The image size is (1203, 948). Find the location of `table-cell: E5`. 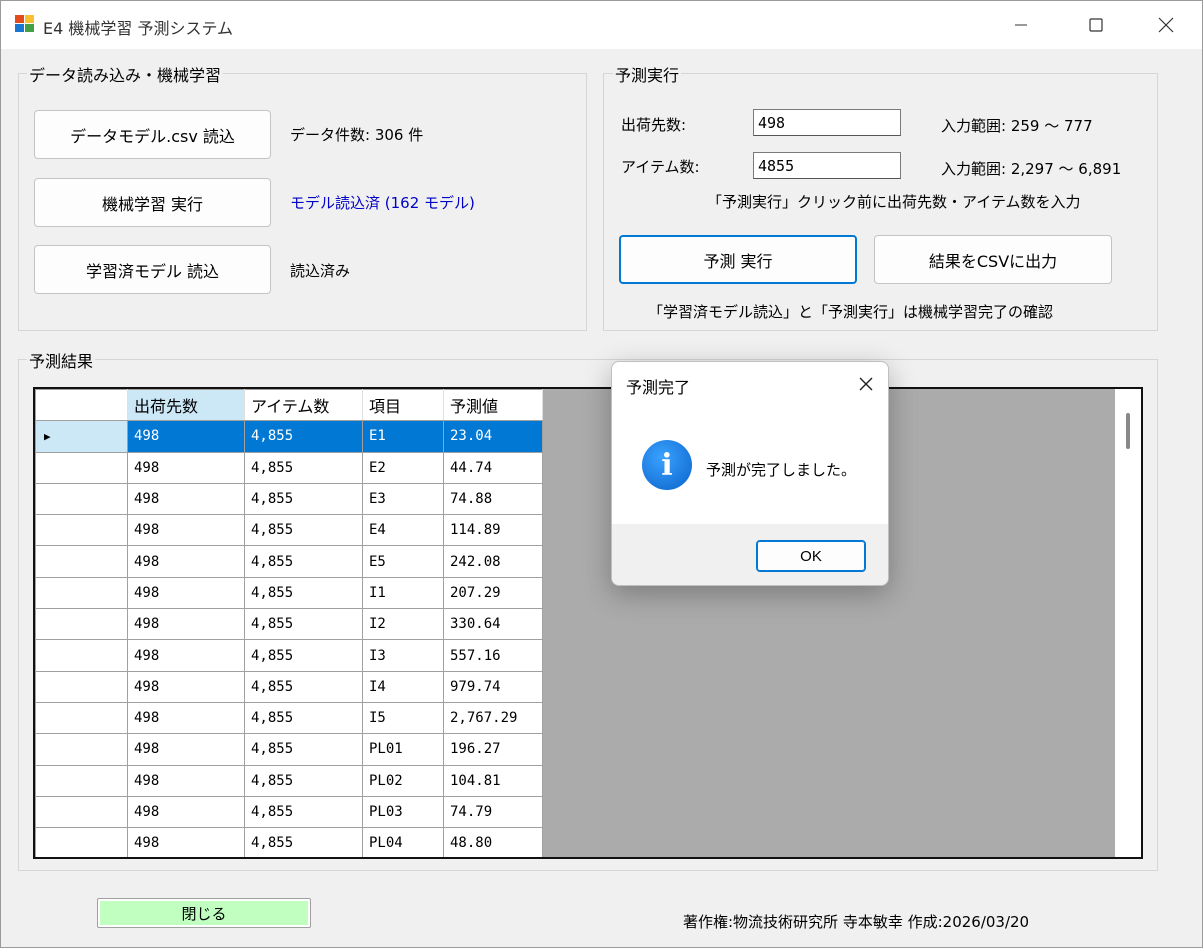

table-cell: E5 is located at coordinates (403, 561).